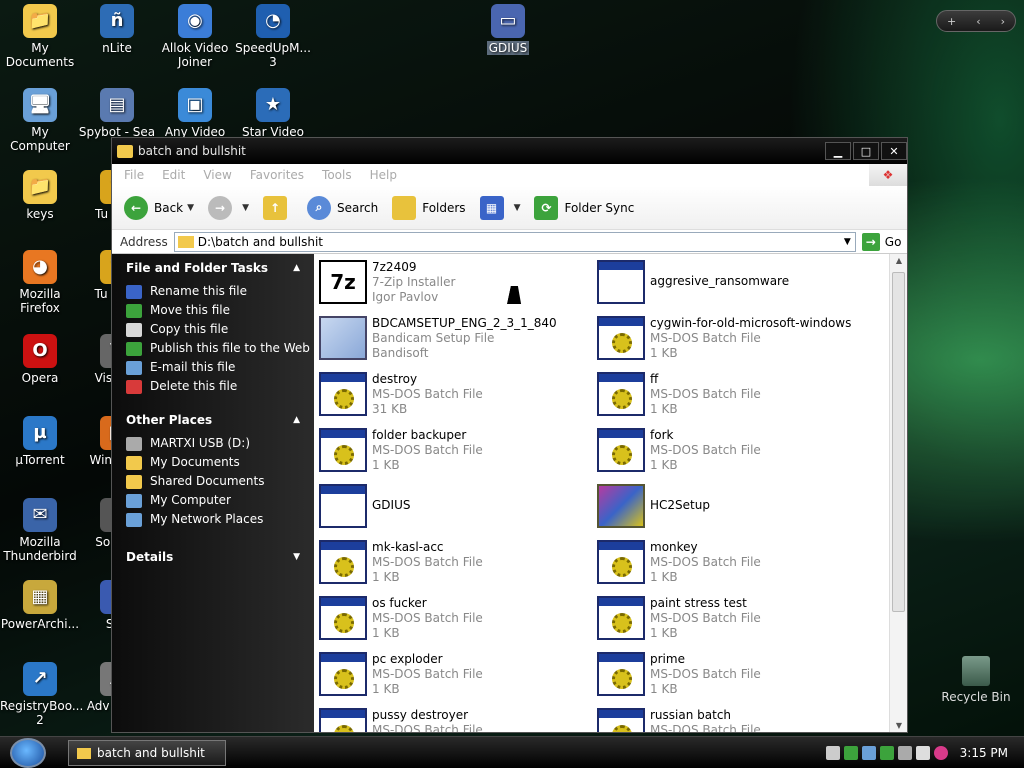  I want to click on place-link: Shared Documents, so click(220, 481).